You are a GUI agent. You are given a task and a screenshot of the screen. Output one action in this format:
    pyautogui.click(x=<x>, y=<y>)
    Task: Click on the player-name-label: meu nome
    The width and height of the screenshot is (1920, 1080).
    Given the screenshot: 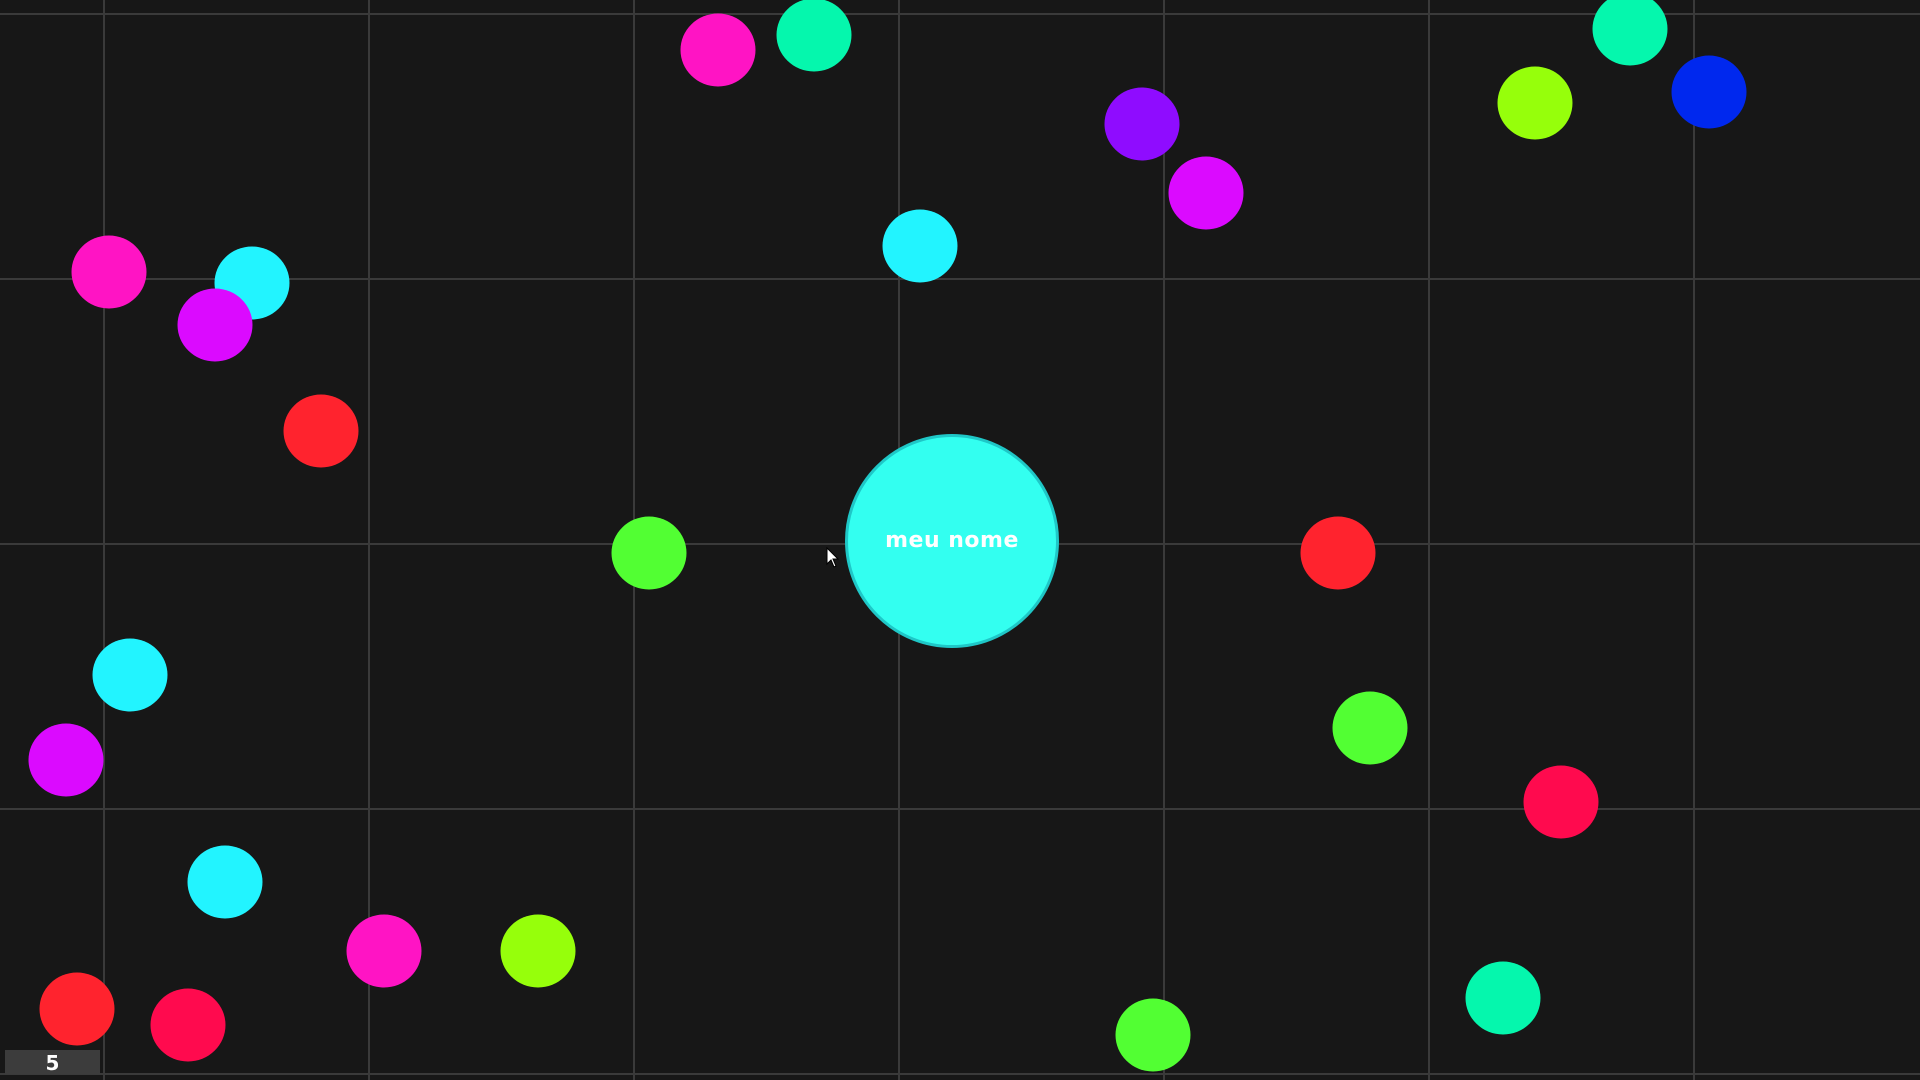 What is the action you would take?
    pyautogui.click(x=952, y=540)
    